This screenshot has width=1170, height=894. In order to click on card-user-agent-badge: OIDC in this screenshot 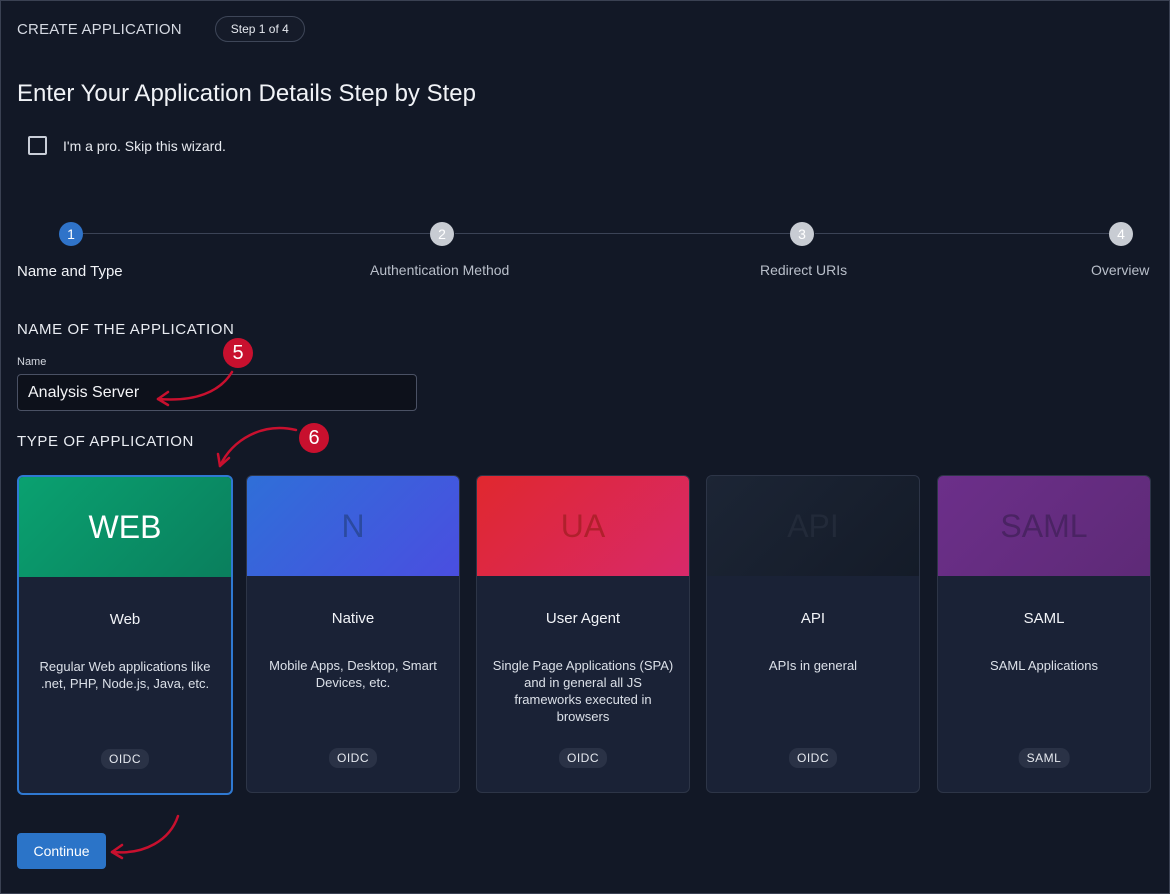, I will do `click(583, 758)`.